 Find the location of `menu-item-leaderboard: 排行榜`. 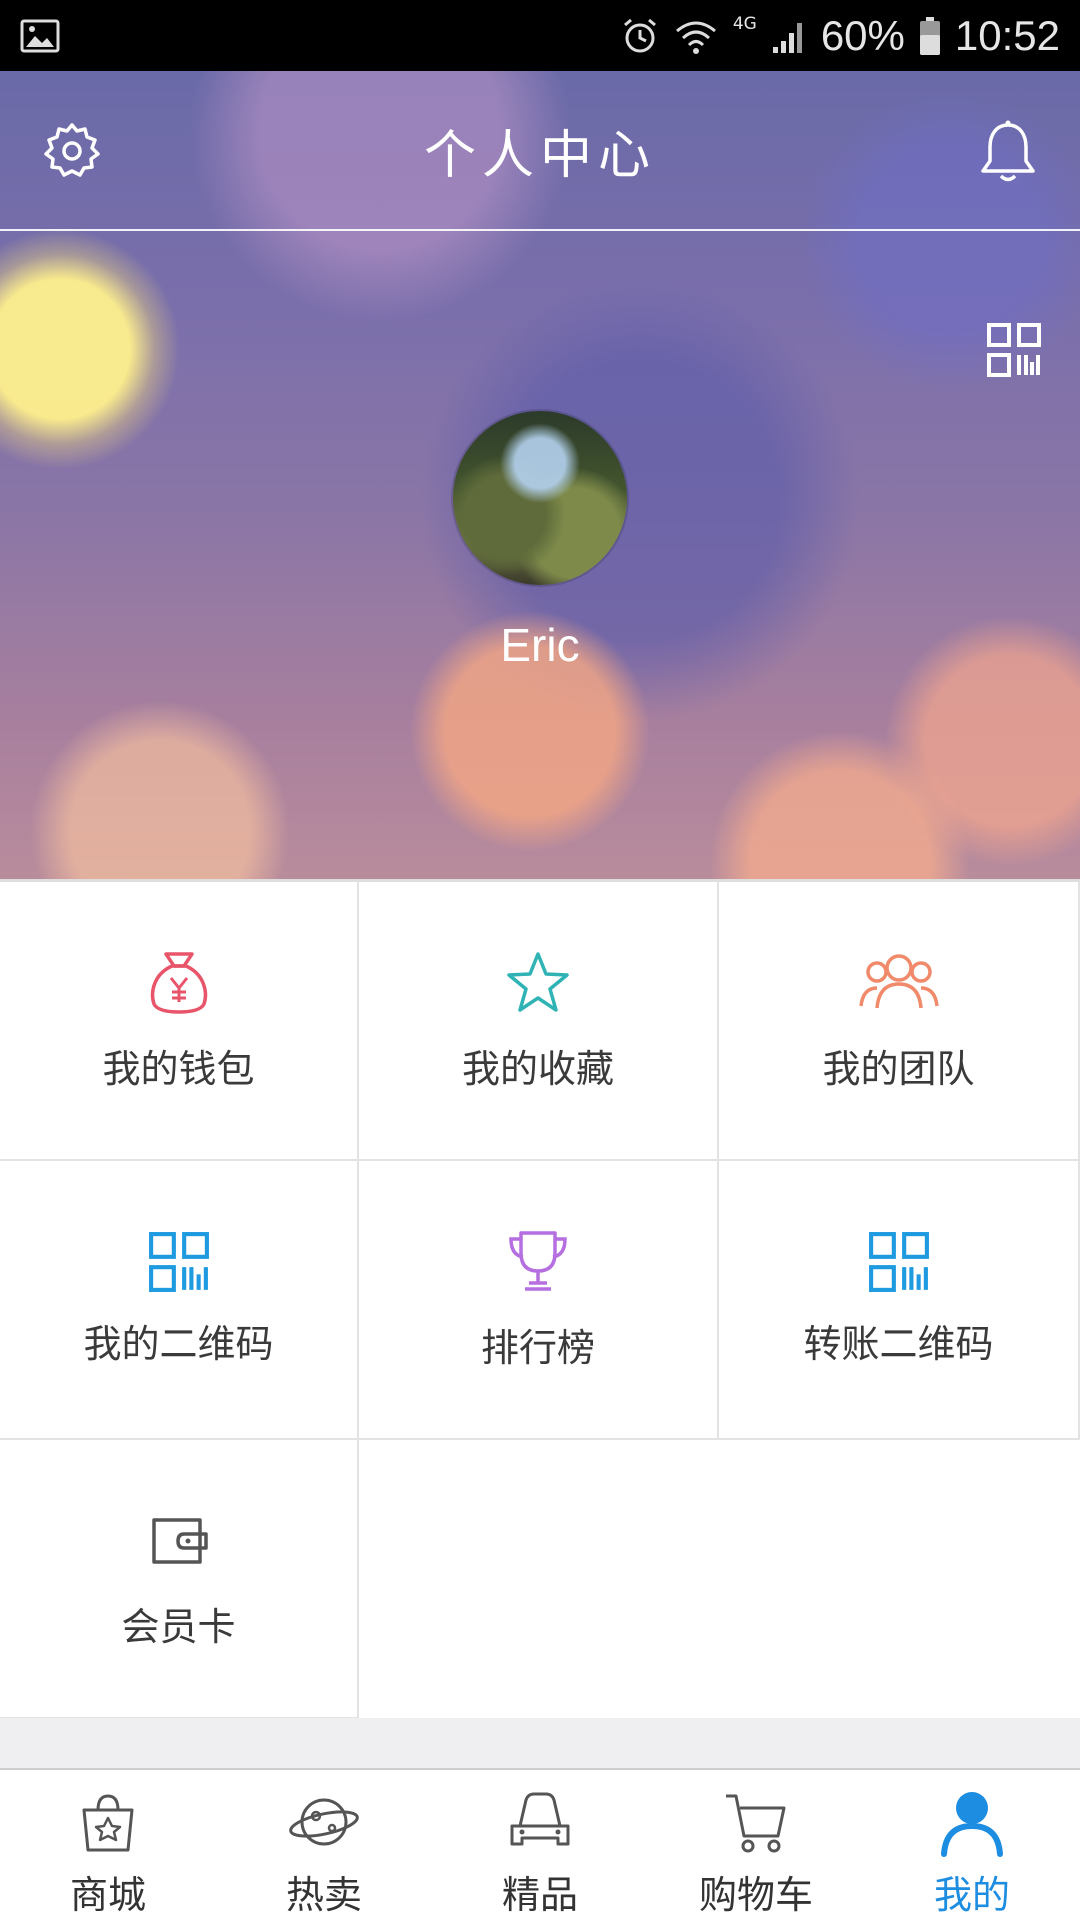

menu-item-leaderboard: 排行榜 is located at coordinates (539, 1300).